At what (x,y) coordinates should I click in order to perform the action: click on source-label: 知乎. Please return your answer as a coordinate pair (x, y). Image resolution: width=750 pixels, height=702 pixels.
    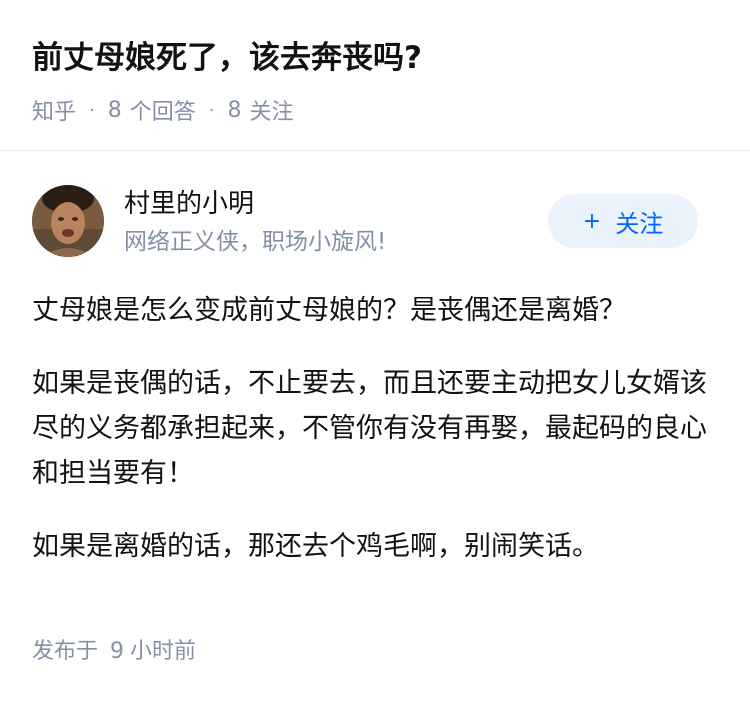
    Looking at the image, I should click on (54, 110).